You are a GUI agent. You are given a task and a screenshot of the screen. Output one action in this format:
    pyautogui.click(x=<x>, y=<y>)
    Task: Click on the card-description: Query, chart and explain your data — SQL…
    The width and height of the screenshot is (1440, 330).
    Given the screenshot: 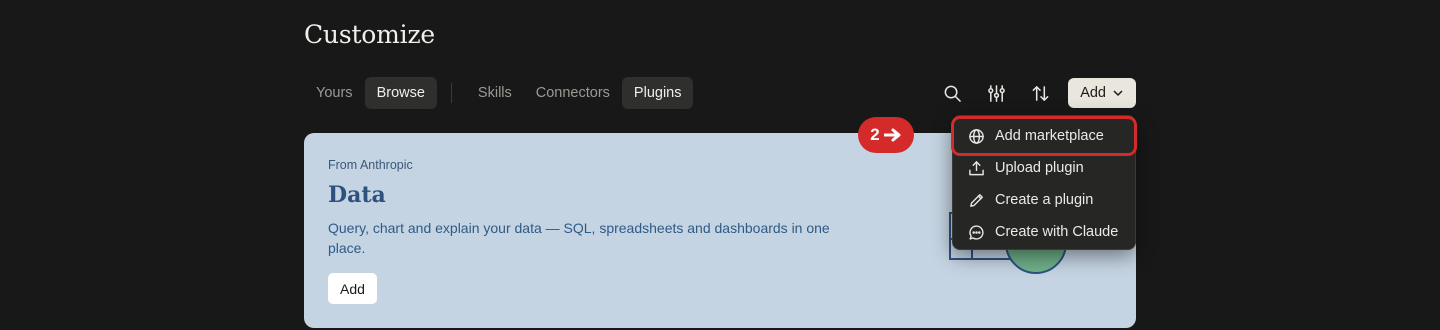 What is the action you would take?
    pyautogui.click(x=579, y=238)
    